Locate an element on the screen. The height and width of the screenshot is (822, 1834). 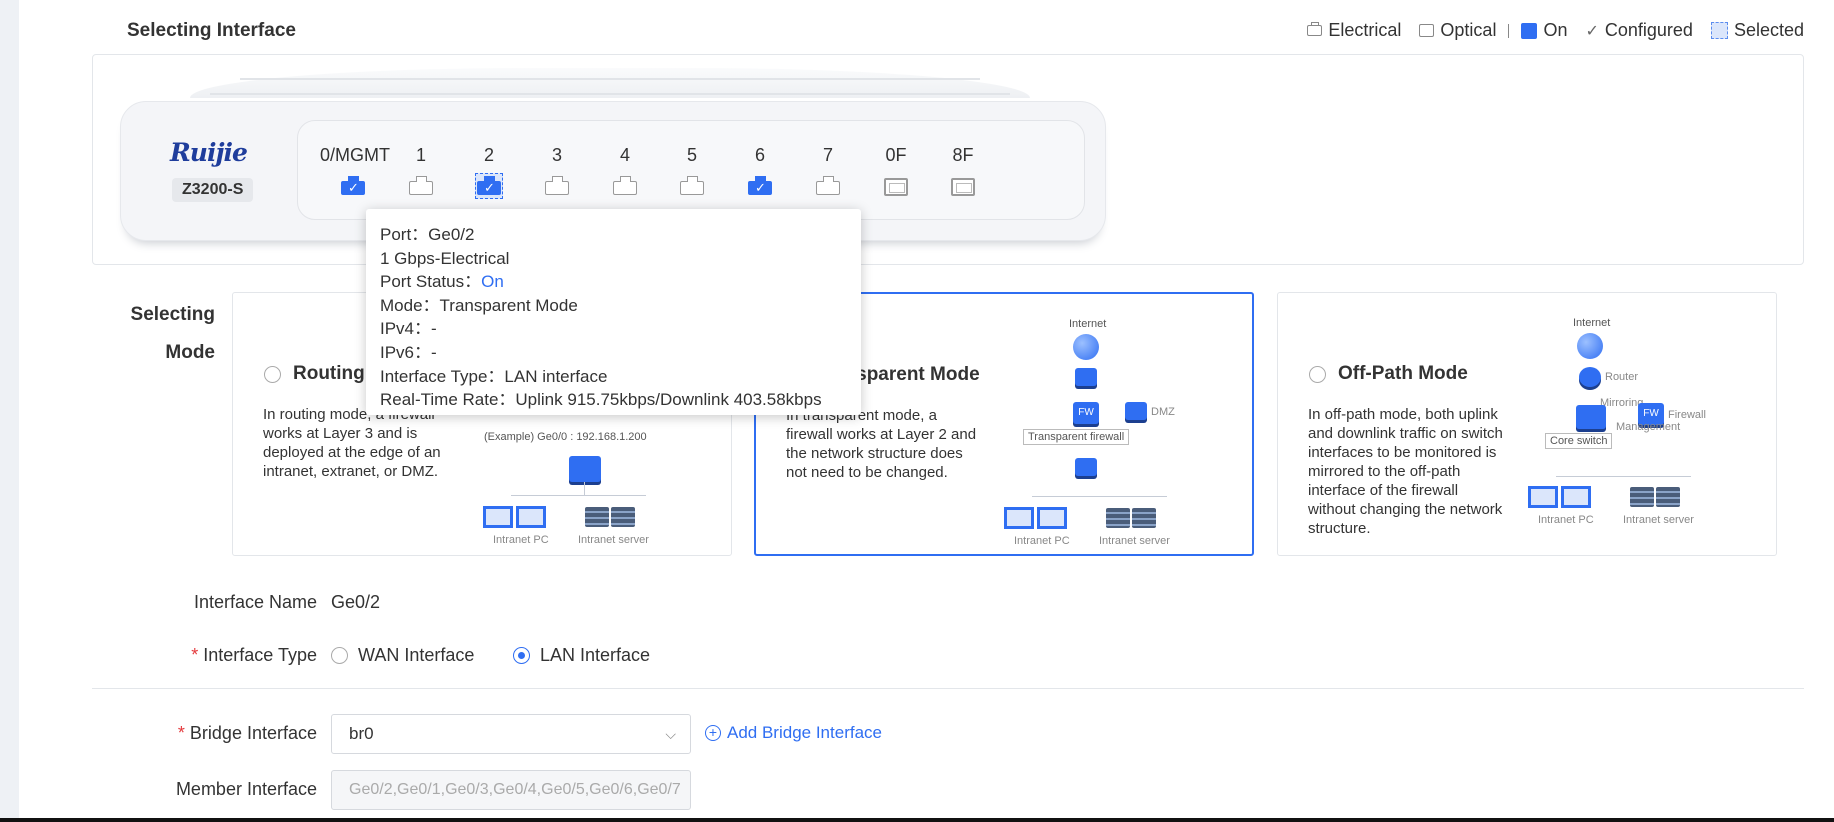
port-label: 2 is located at coordinates (488, 155).